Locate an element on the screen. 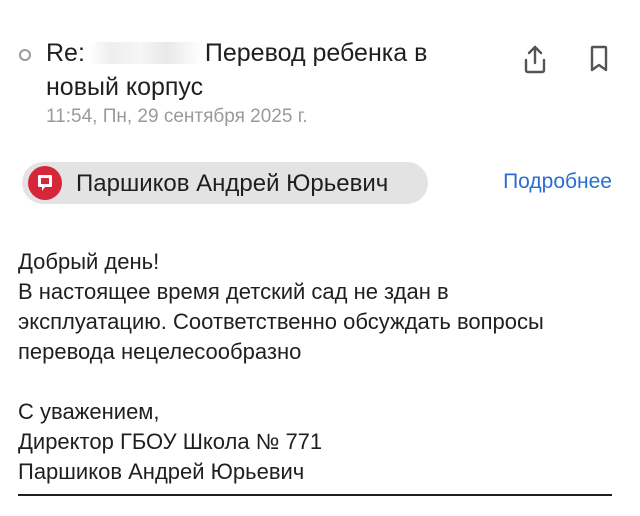  mail-brand-icon is located at coordinates (45, 183).